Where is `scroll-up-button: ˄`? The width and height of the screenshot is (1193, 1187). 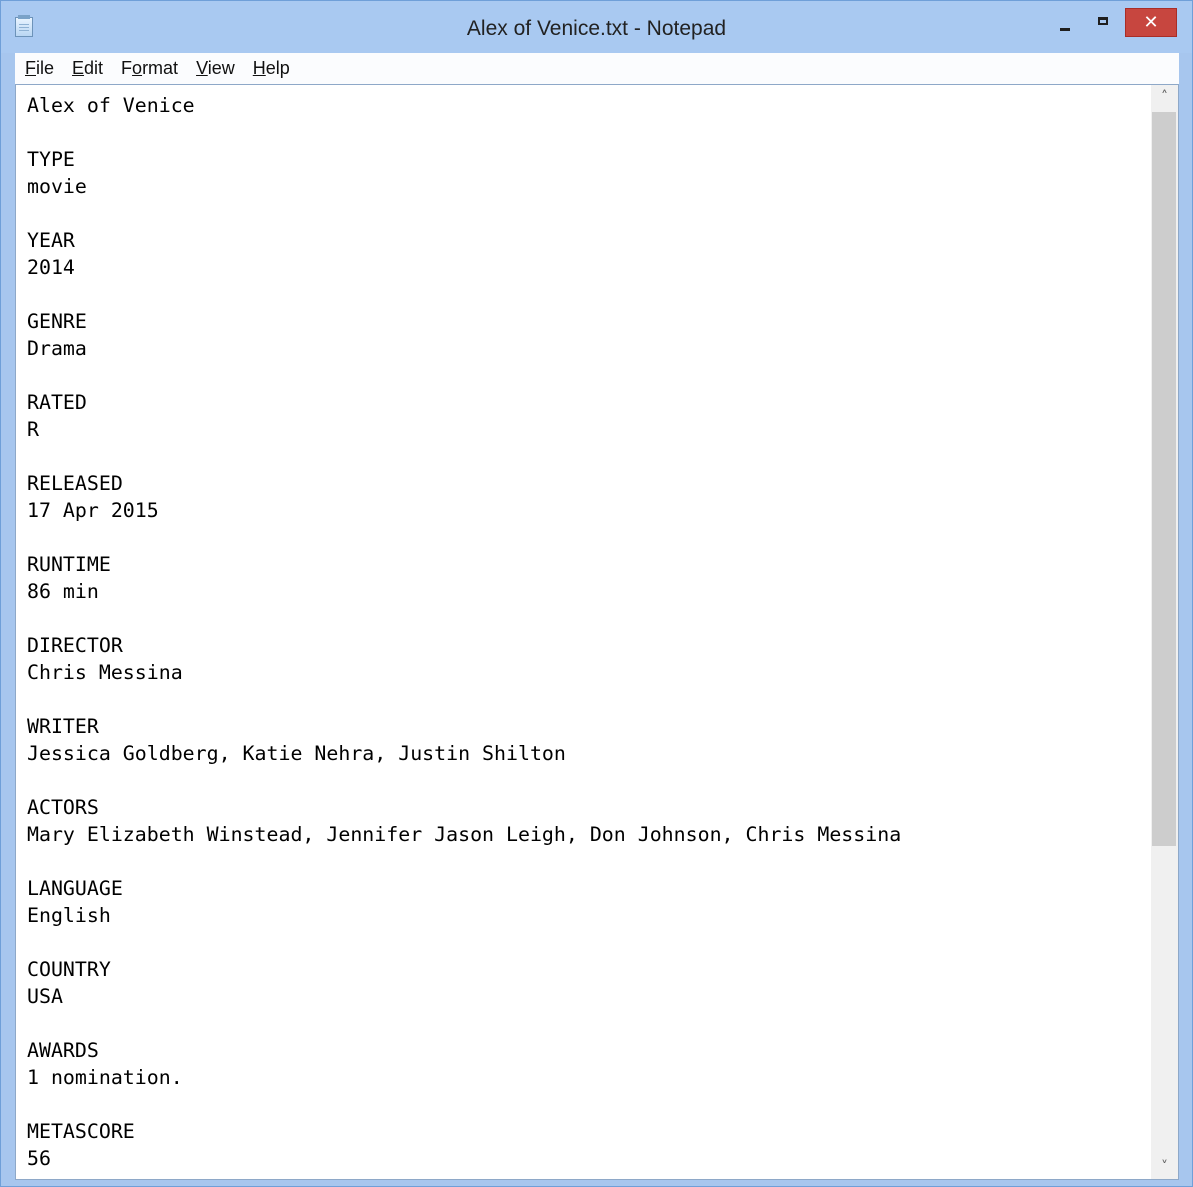
scroll-up-button: ˄ is located at coordinates (1164, 97).